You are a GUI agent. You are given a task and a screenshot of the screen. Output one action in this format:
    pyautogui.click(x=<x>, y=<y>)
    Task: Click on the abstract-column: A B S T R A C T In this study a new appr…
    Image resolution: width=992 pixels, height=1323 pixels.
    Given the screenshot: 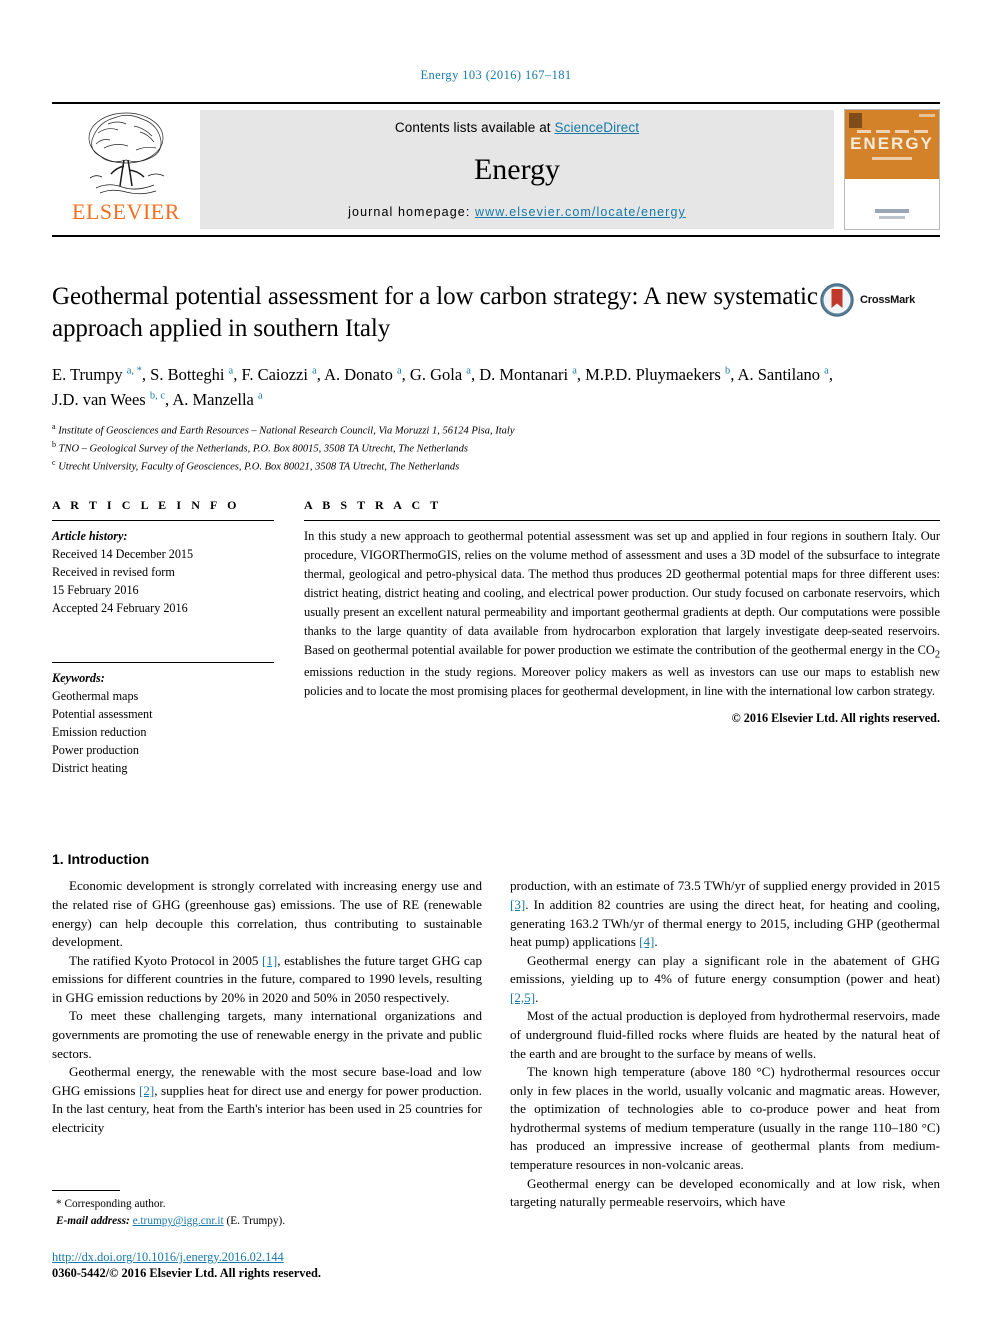 What is the action you would take?
    pyautogui.click(x=622, y=638)
    